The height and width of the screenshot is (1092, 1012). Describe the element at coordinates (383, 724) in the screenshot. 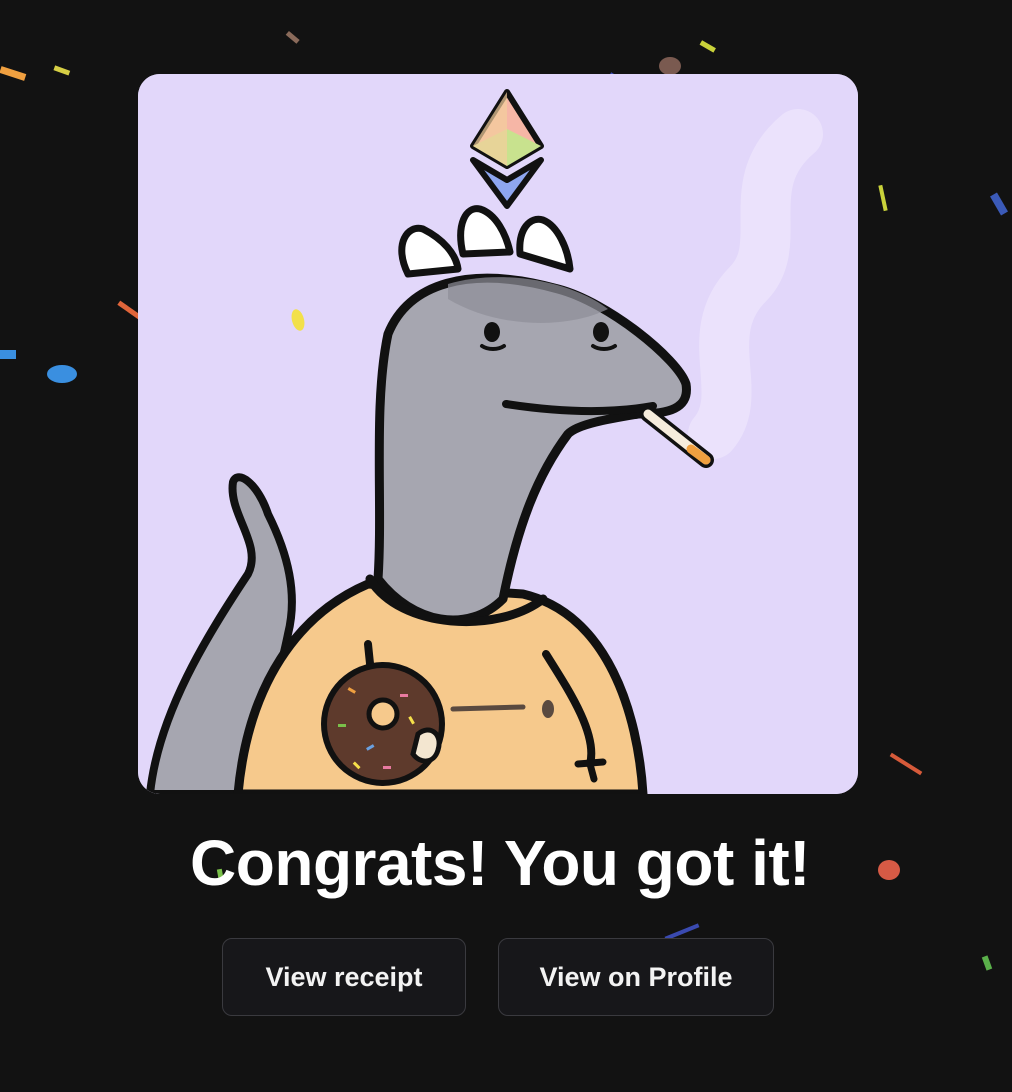

I see `donut-icon` at that location.